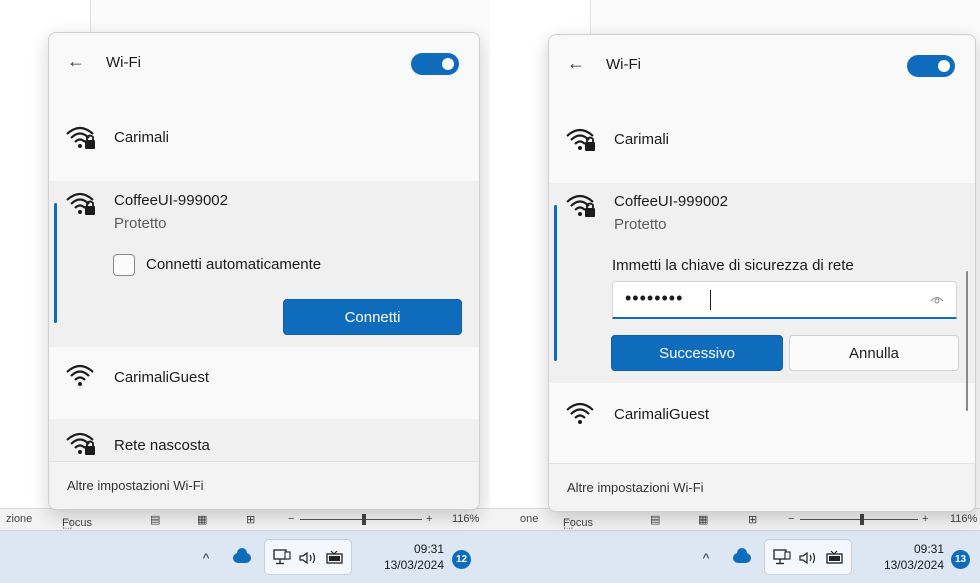  What do you see at coordinates (19, 519) in the screenshot?
I see `status-left-text: zione` at bounding box center [19, 519].